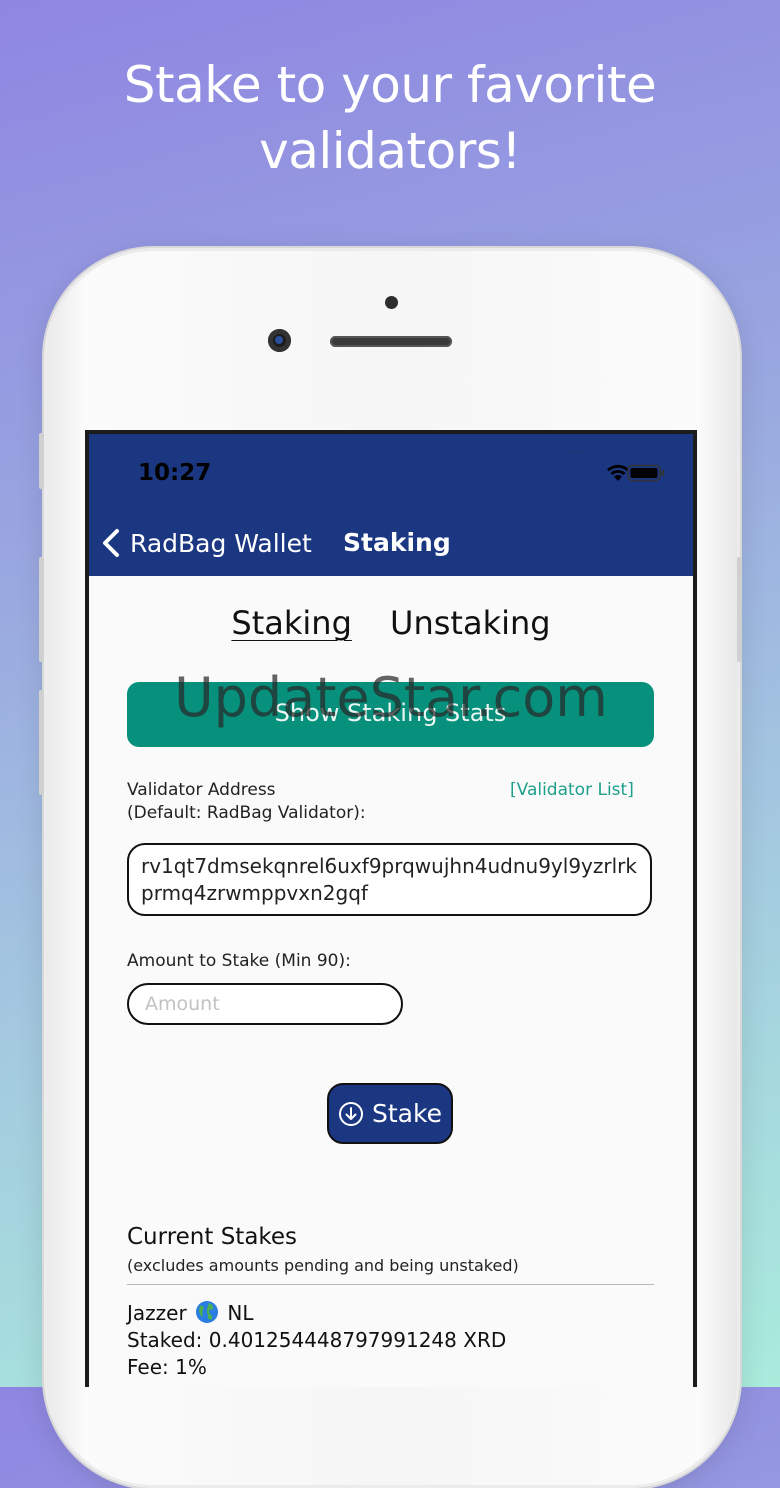 This screenshot has width=780, height=1488. Describe the element at coordinates (391, 505) in the screenshot. I see `navigation-bar: 10:27 .... RadBag Wallet Staking` at that location.